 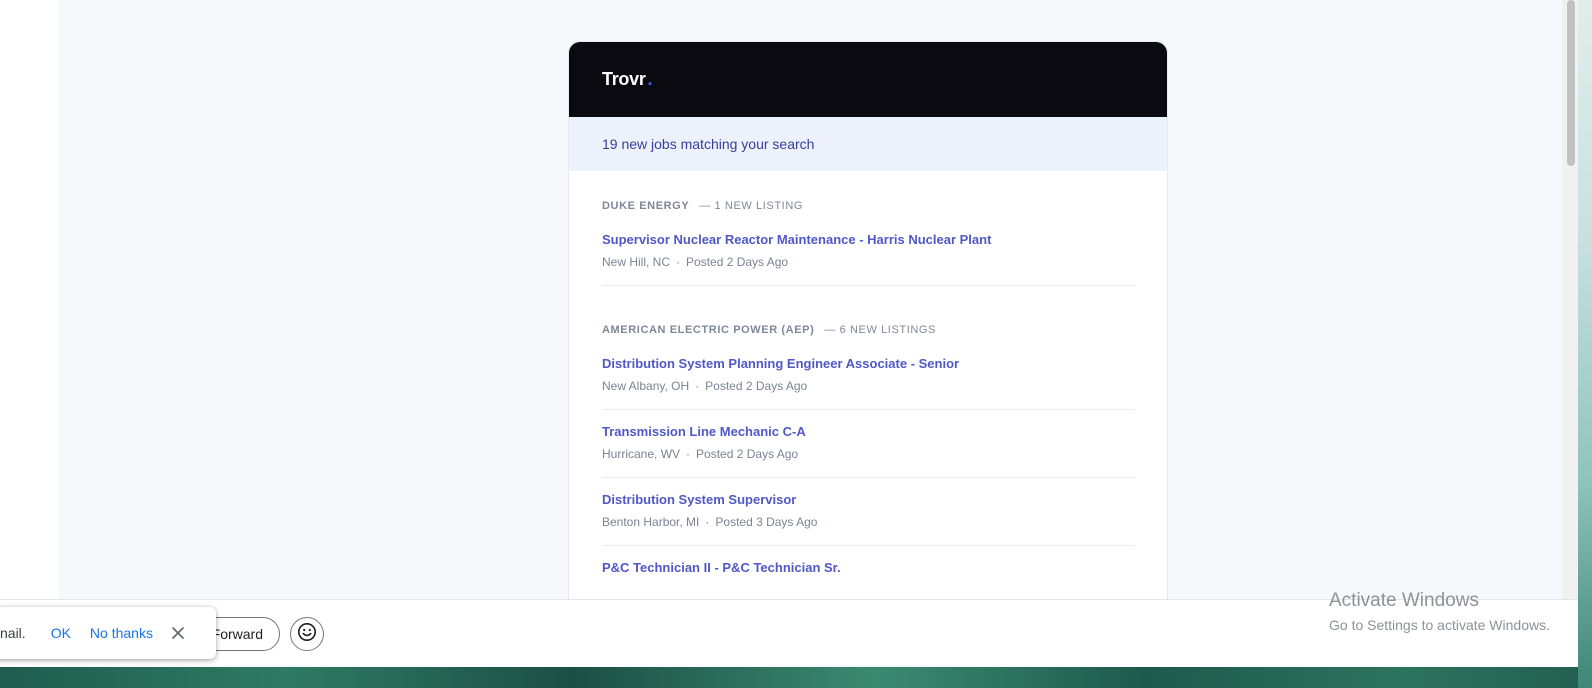 I want to click on emoji-reaction-button, so click(x=307, y=634).